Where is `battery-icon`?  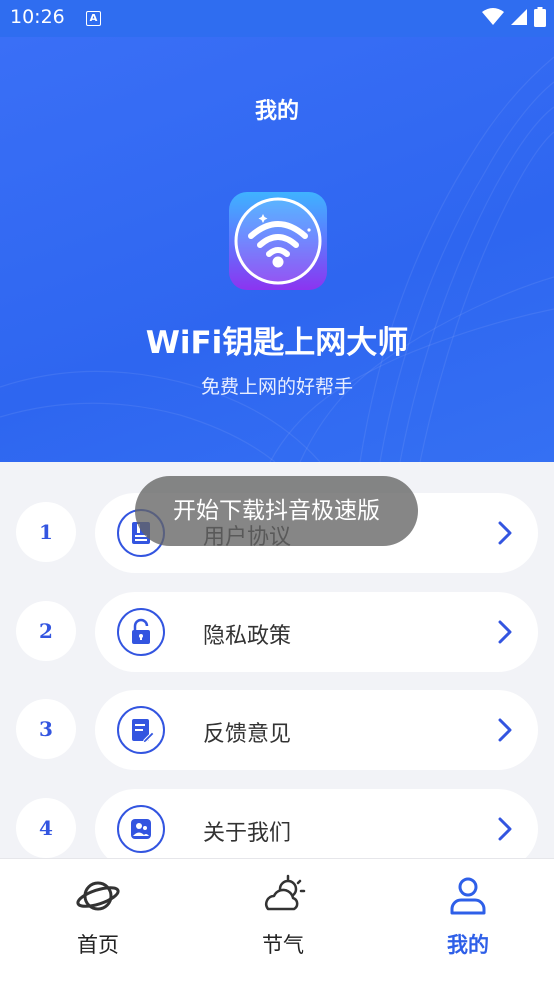 battery-icon is located at coordinates (540, 17).